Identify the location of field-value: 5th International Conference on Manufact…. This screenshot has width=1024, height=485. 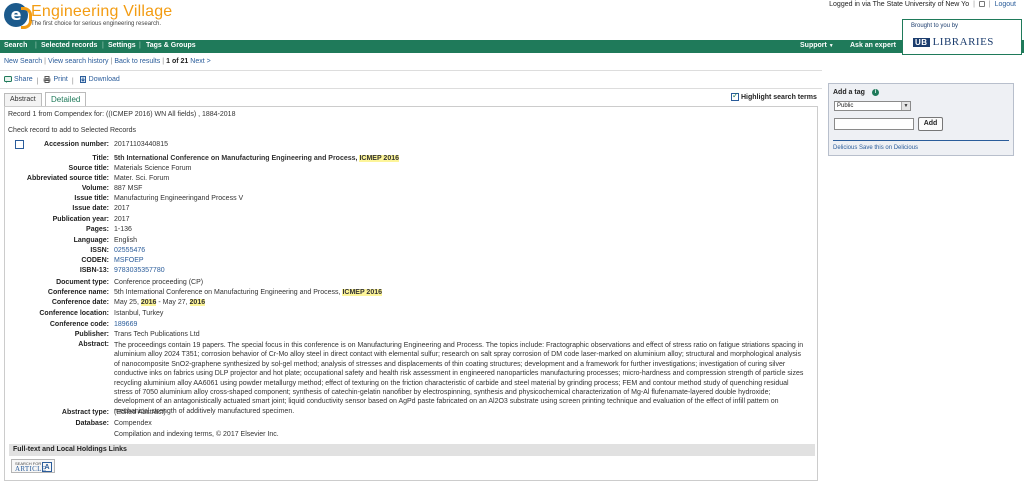
(460, 292).